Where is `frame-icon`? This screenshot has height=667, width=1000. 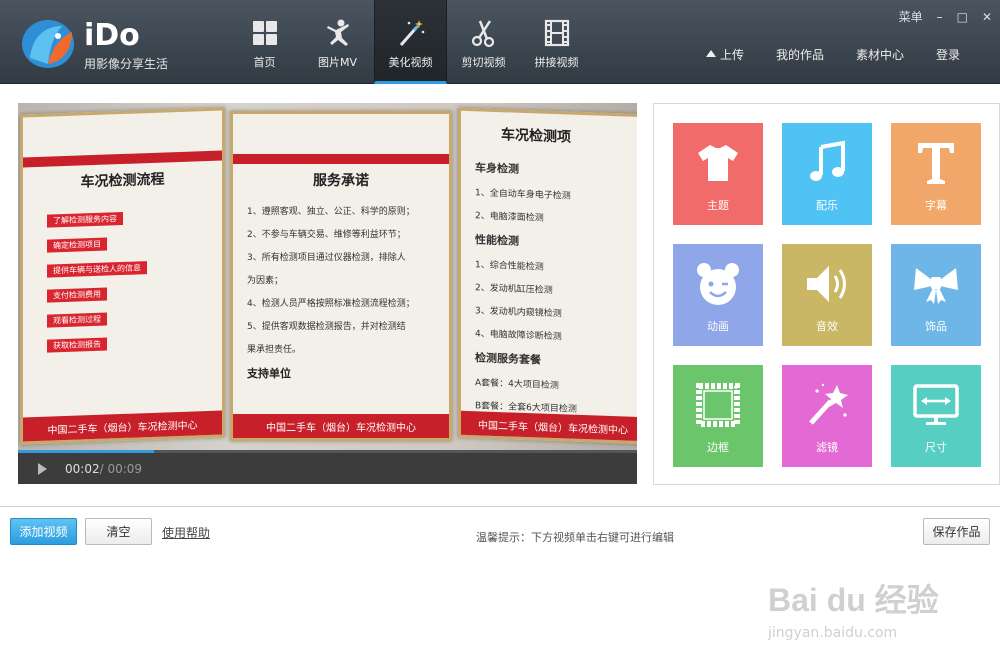
frame-icon is located at coordinates (718, 405).